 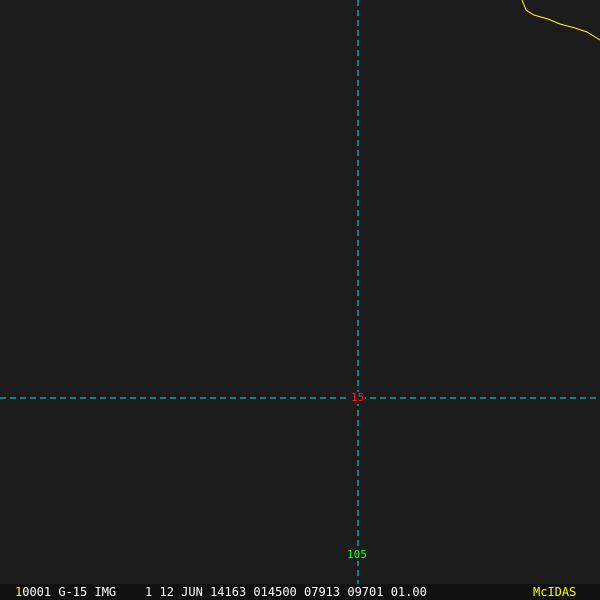 What do you see at coordinates (19, 592) in the screenshot?
I see `frame-number: 1` at bounding box center [19, 592].